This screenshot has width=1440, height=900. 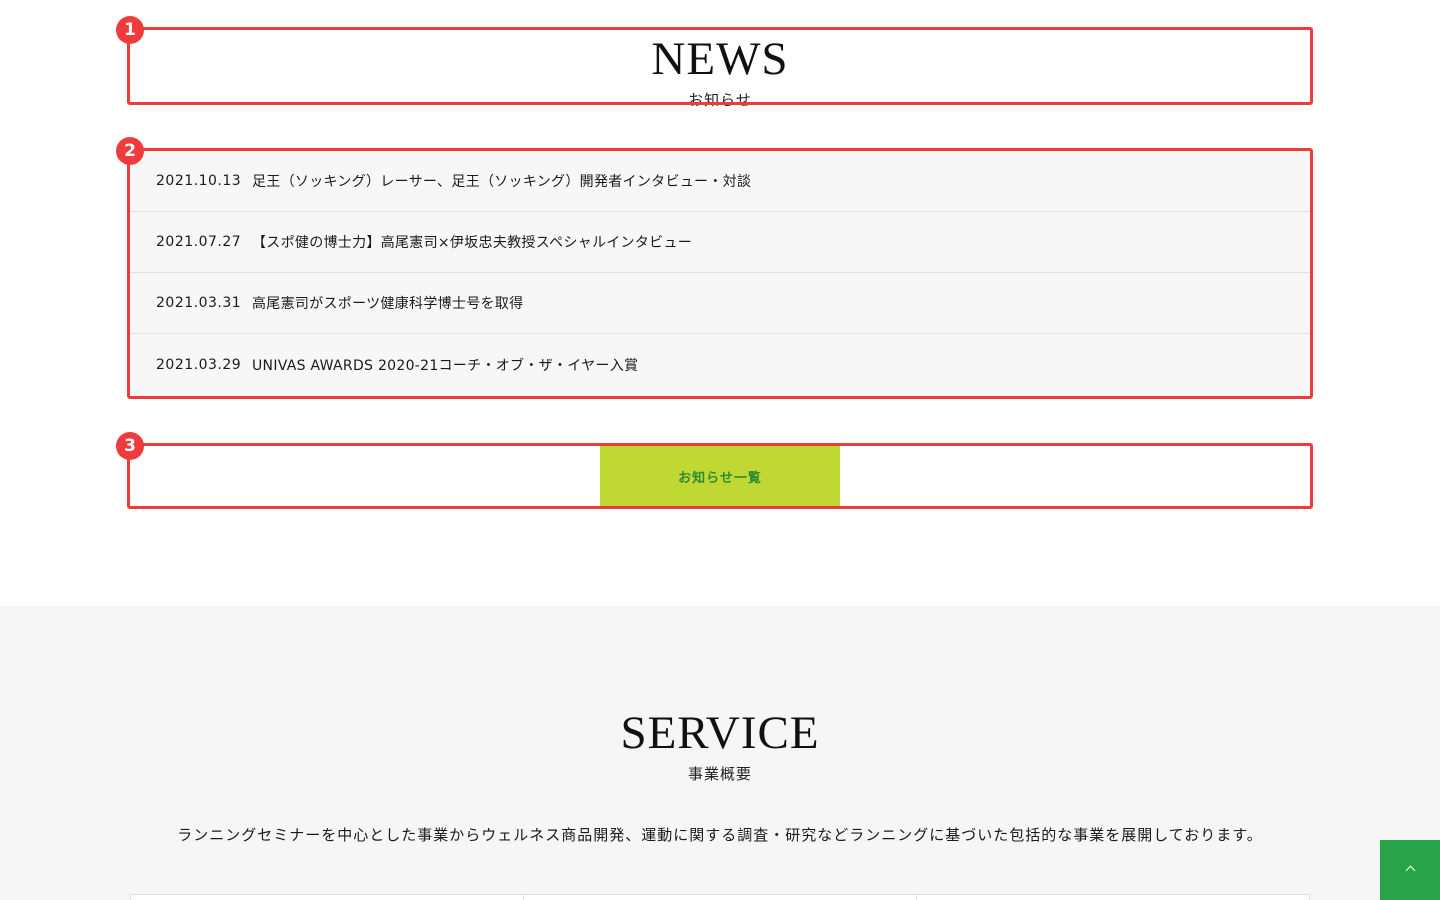 I want to click on annotation-badge-2: 2, so click(x=130, y=151).